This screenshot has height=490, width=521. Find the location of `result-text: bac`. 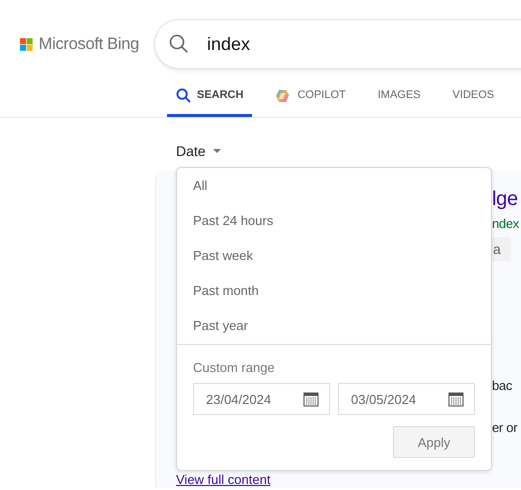

result-text: bac is located at coordinates (502, 386).